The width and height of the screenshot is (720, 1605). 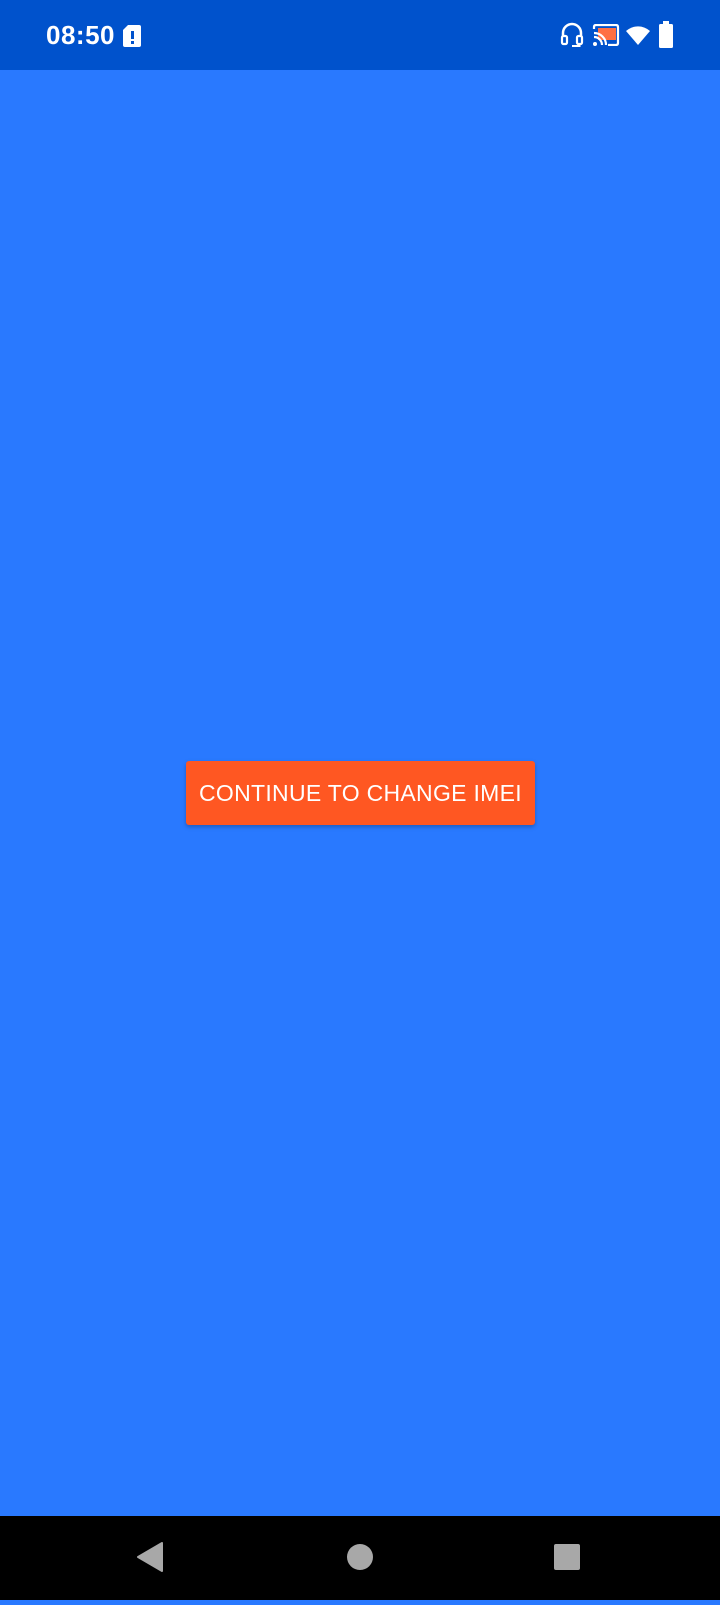 I want to click on sim-alert-icon, so click(x=132, y=36).